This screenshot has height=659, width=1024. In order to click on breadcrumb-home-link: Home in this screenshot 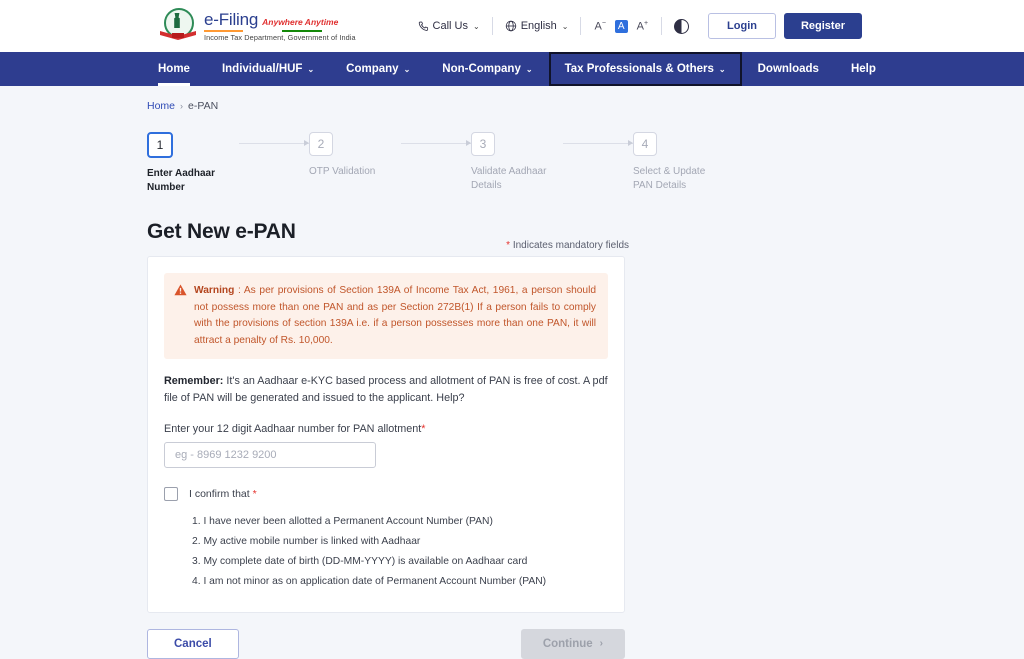, I will do `click(161, 106)`.